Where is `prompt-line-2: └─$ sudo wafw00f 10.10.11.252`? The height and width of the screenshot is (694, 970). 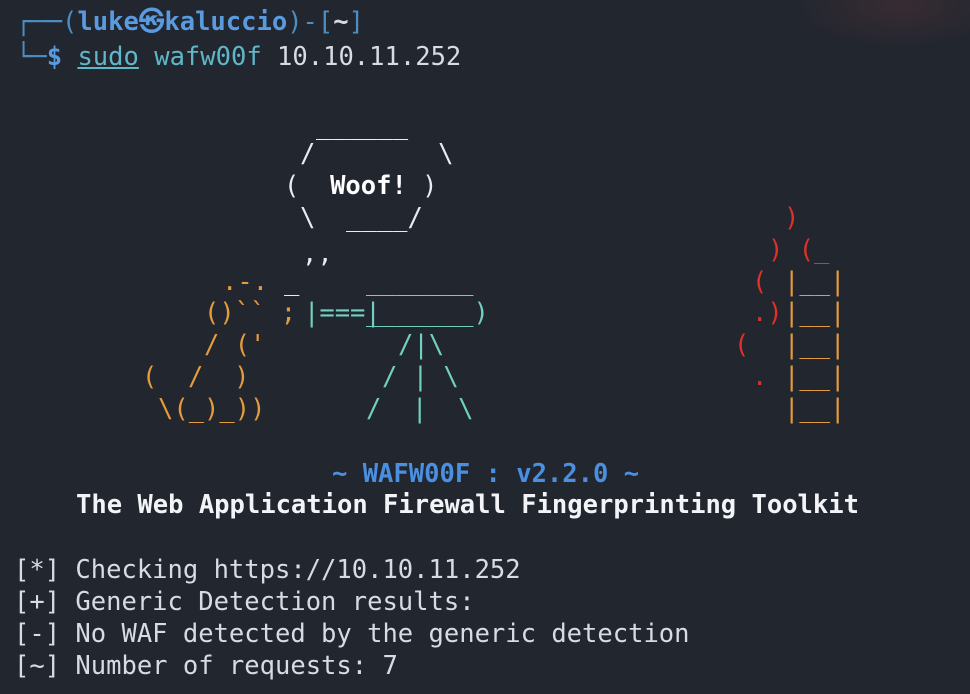 prompt-line-2: └─$ sudo wafw00f 10.10.11.252 is located at coordinates (238, 57).